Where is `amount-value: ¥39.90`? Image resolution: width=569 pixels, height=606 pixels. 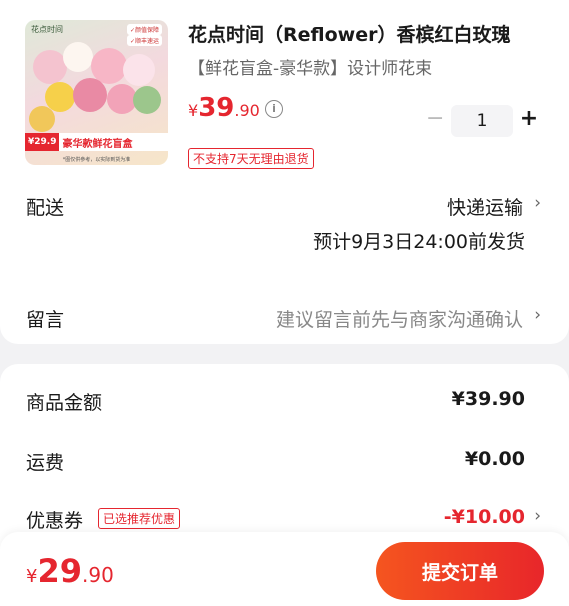
amount-value: ¥39.90 is located at coordinates (488, 399).